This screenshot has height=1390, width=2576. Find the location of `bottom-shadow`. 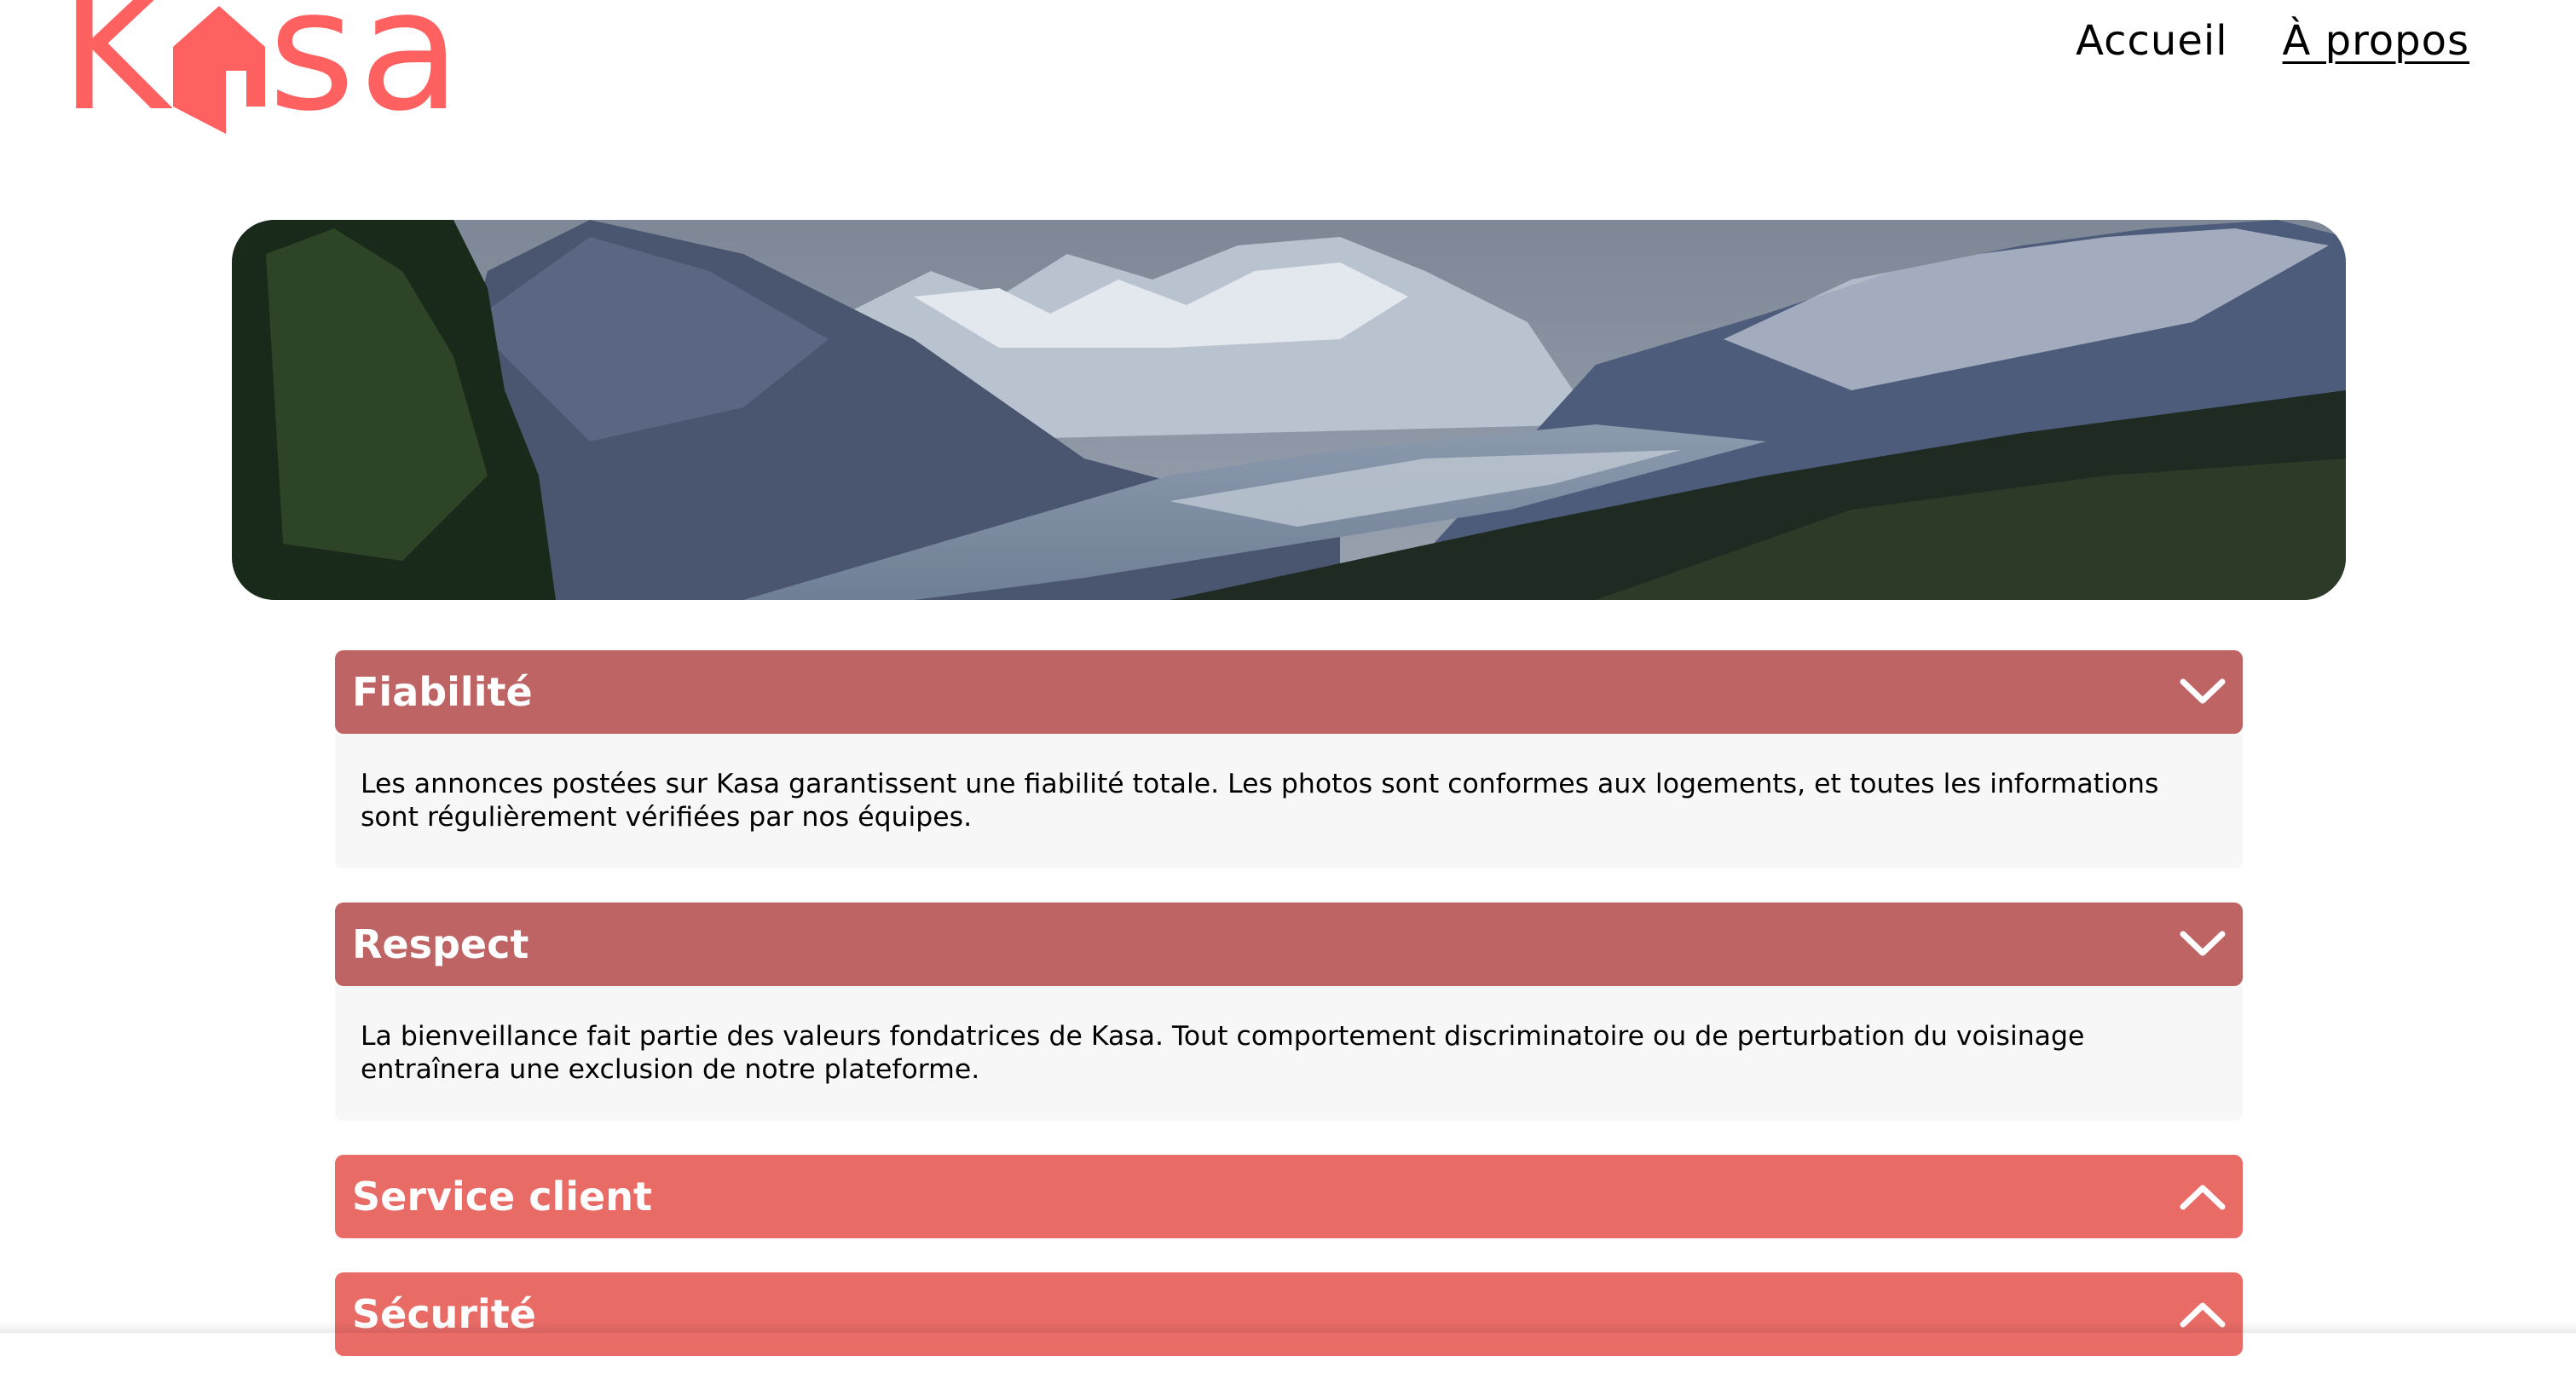

bottom-shadow is located at coordinates (1288, 1327).